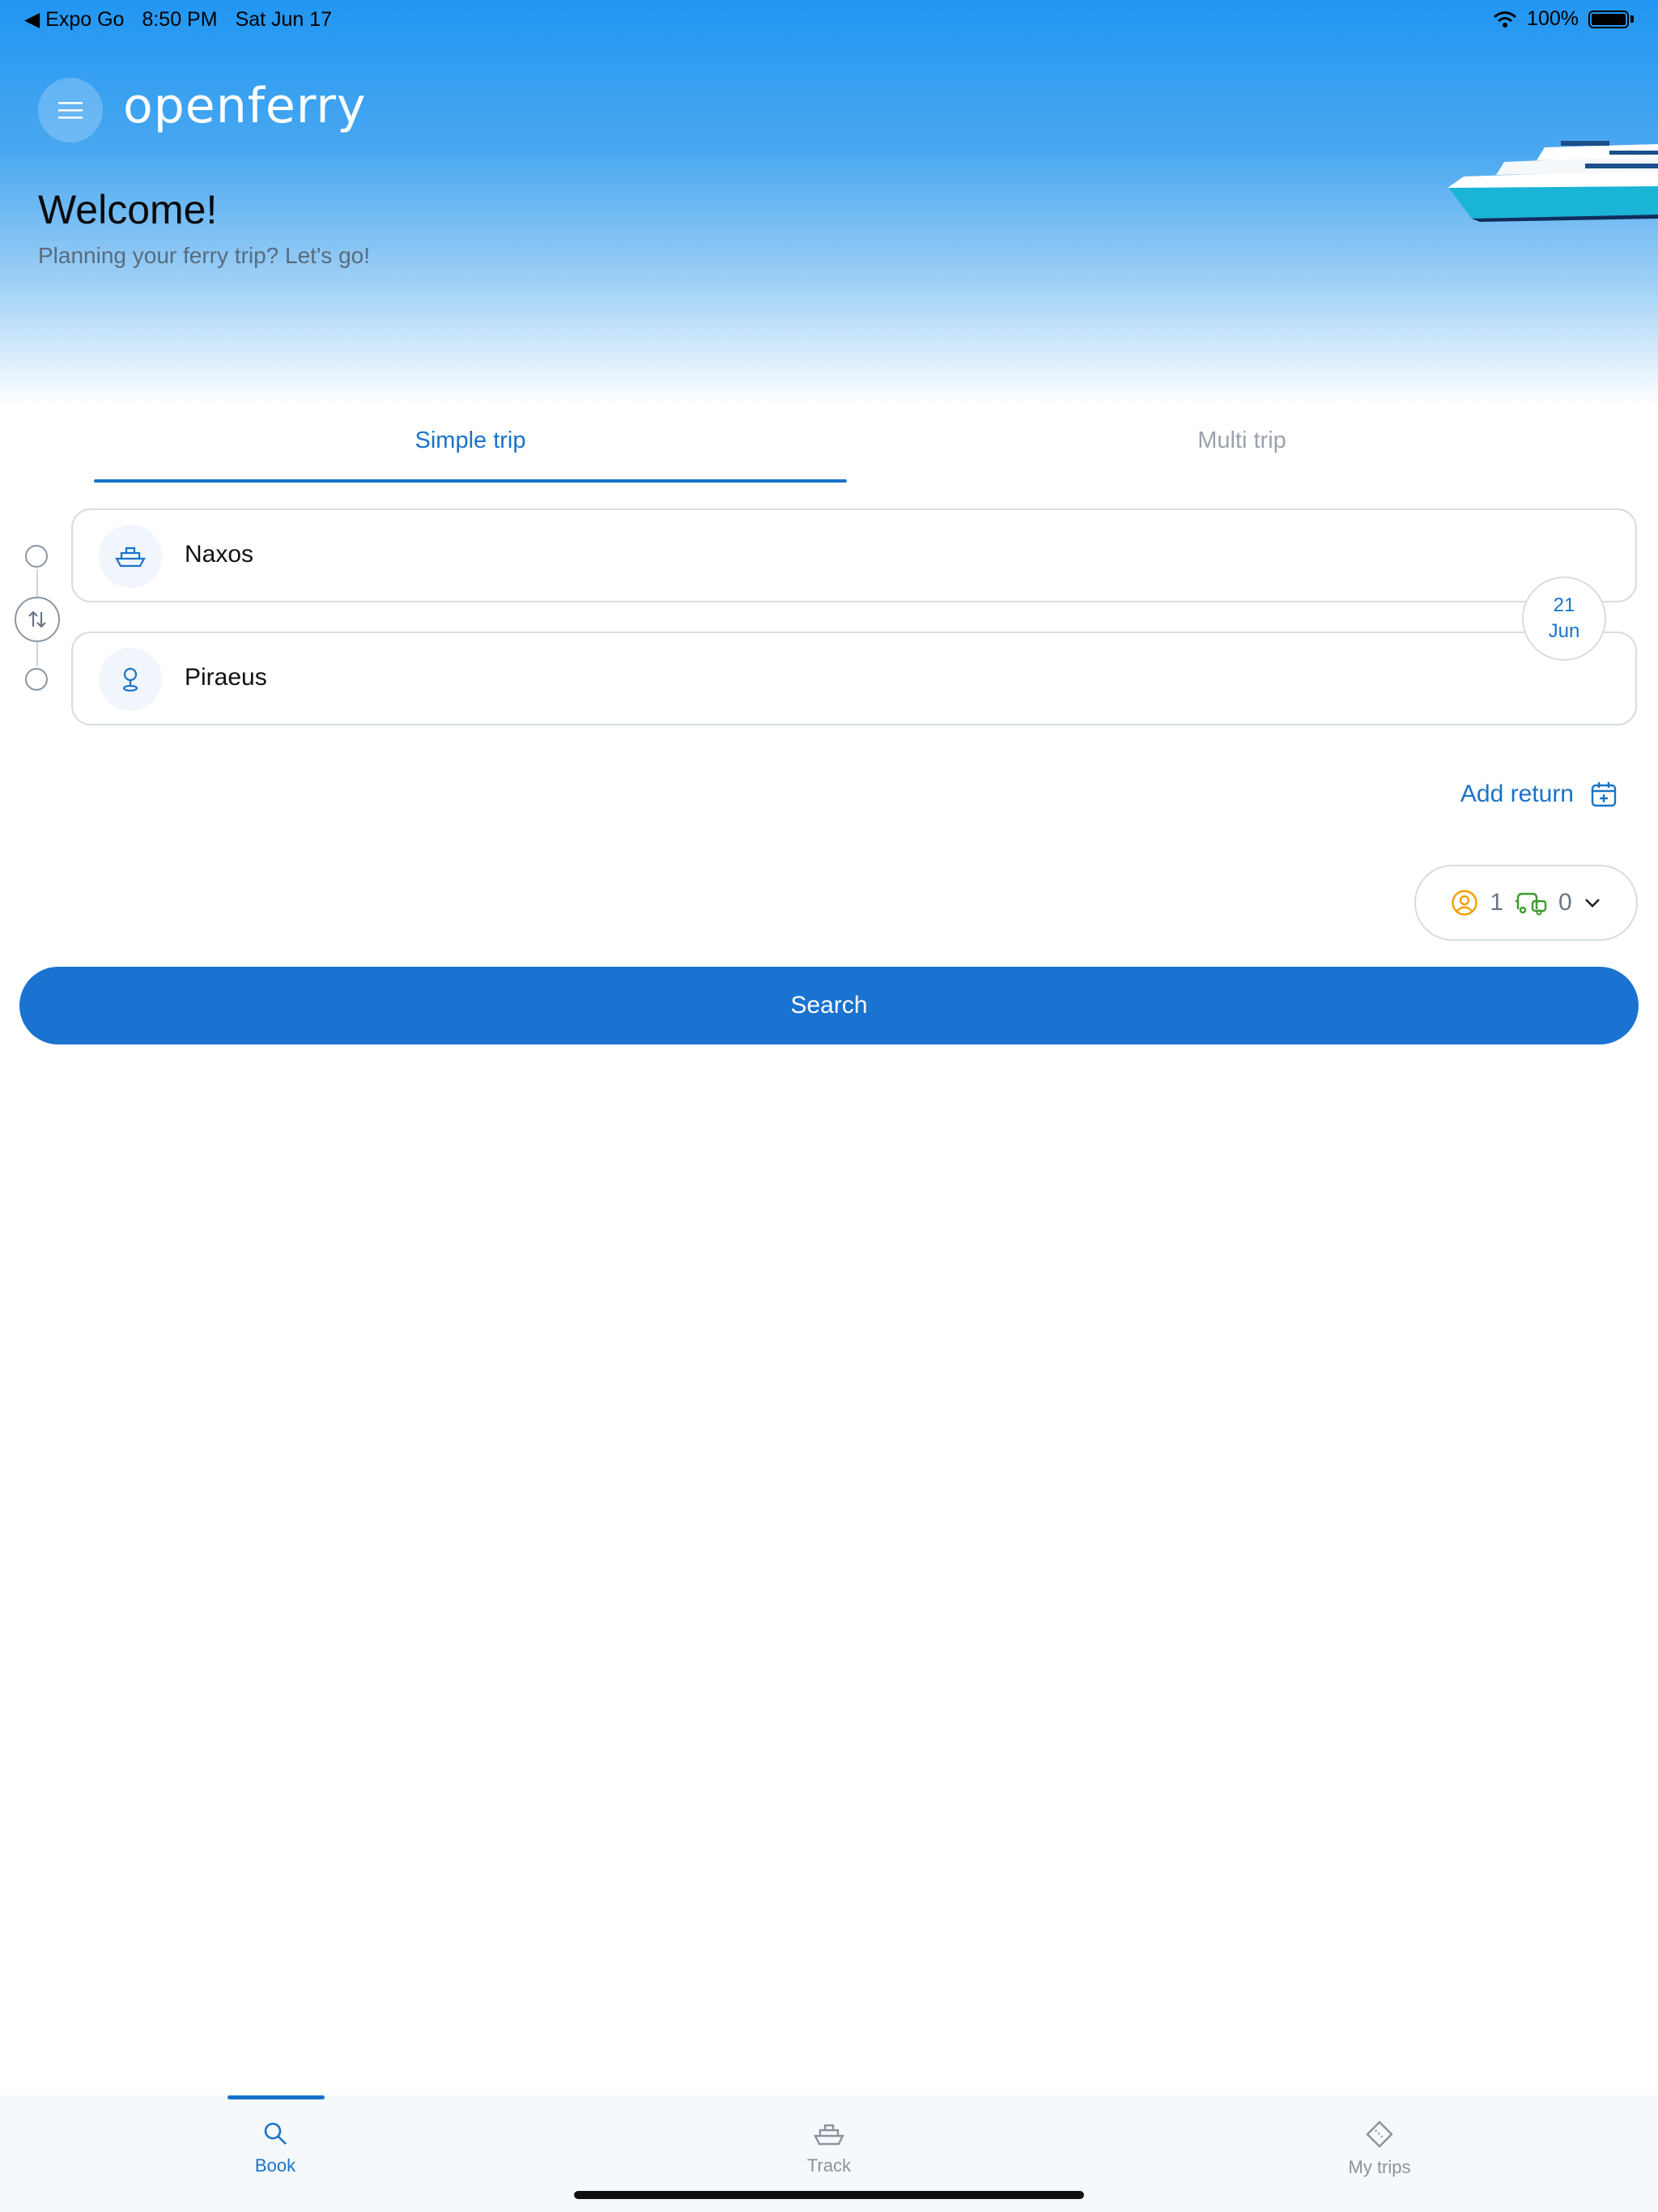 Image resolution: width=1658 pixels, height=2212 pixels. What do you see at coordinates (128, 209) in the screenshot?
I see `page-title: Welcome!` at bounding box center [128, 209].